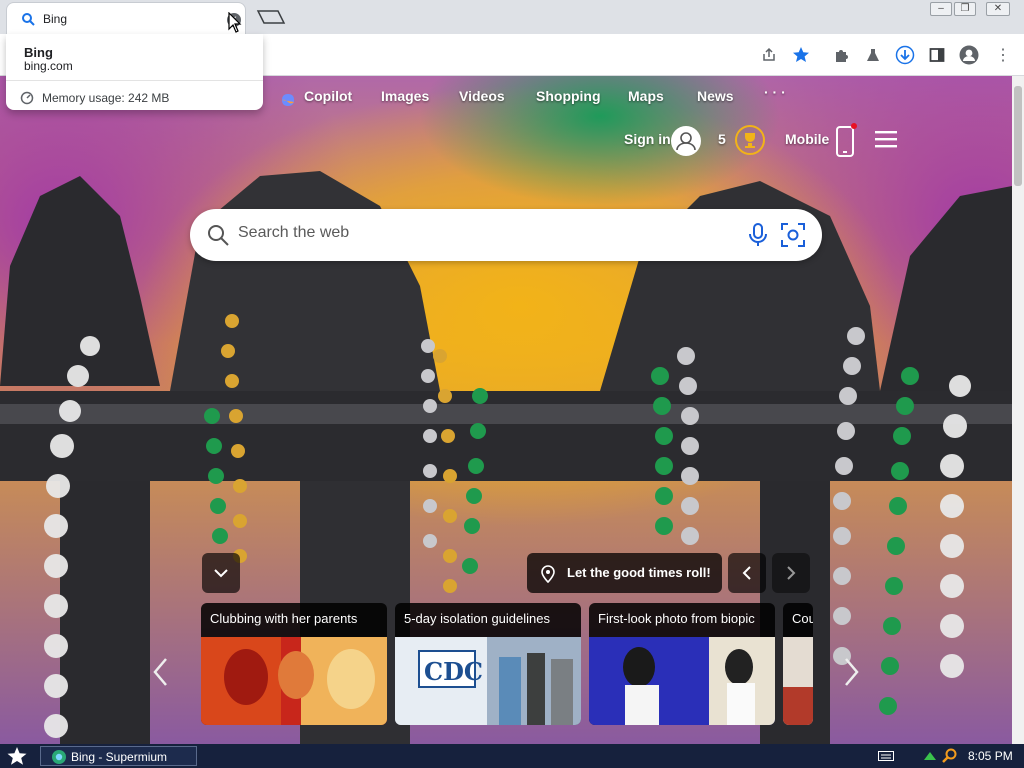  I want to click on taskbar-app-button: Bing - Supermium, so click(118, 756).